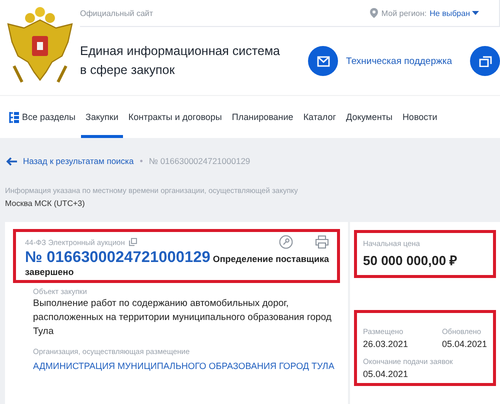  What do you see at coordinates (102, 117) in the screenshot?
I see `nav-tab: Закупки` at bounding box center [102, 117].